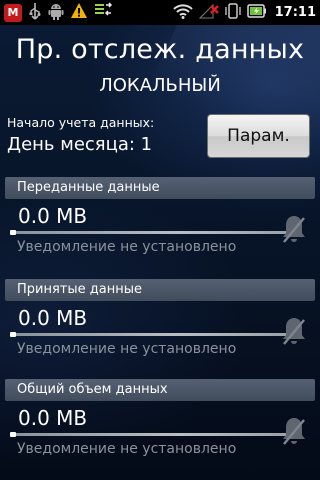  Describe the element at coordinates (79, 12) in the screenshot. I see `warning-icon` at that location.